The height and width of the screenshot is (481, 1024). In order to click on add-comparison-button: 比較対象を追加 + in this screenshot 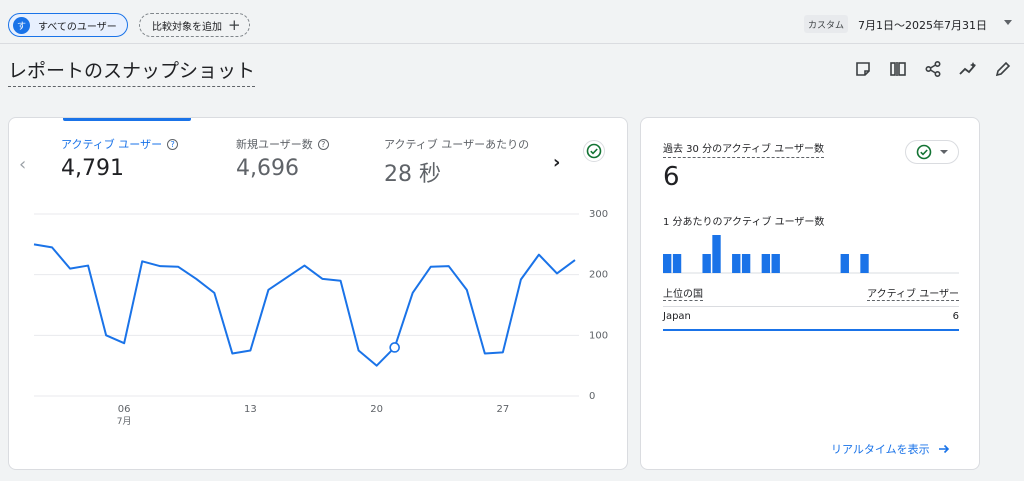, I will do `click(194, 25)`.